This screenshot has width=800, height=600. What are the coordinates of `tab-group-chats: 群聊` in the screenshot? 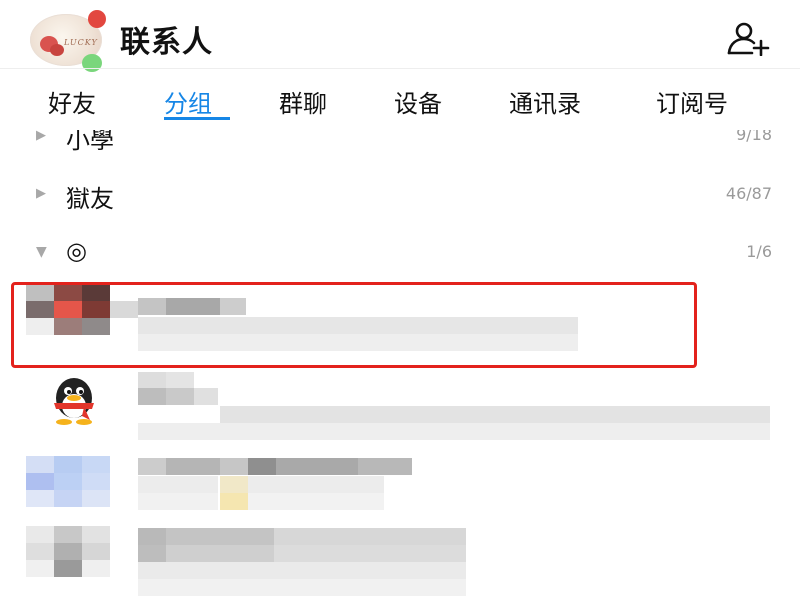 It's located at (303, 101).